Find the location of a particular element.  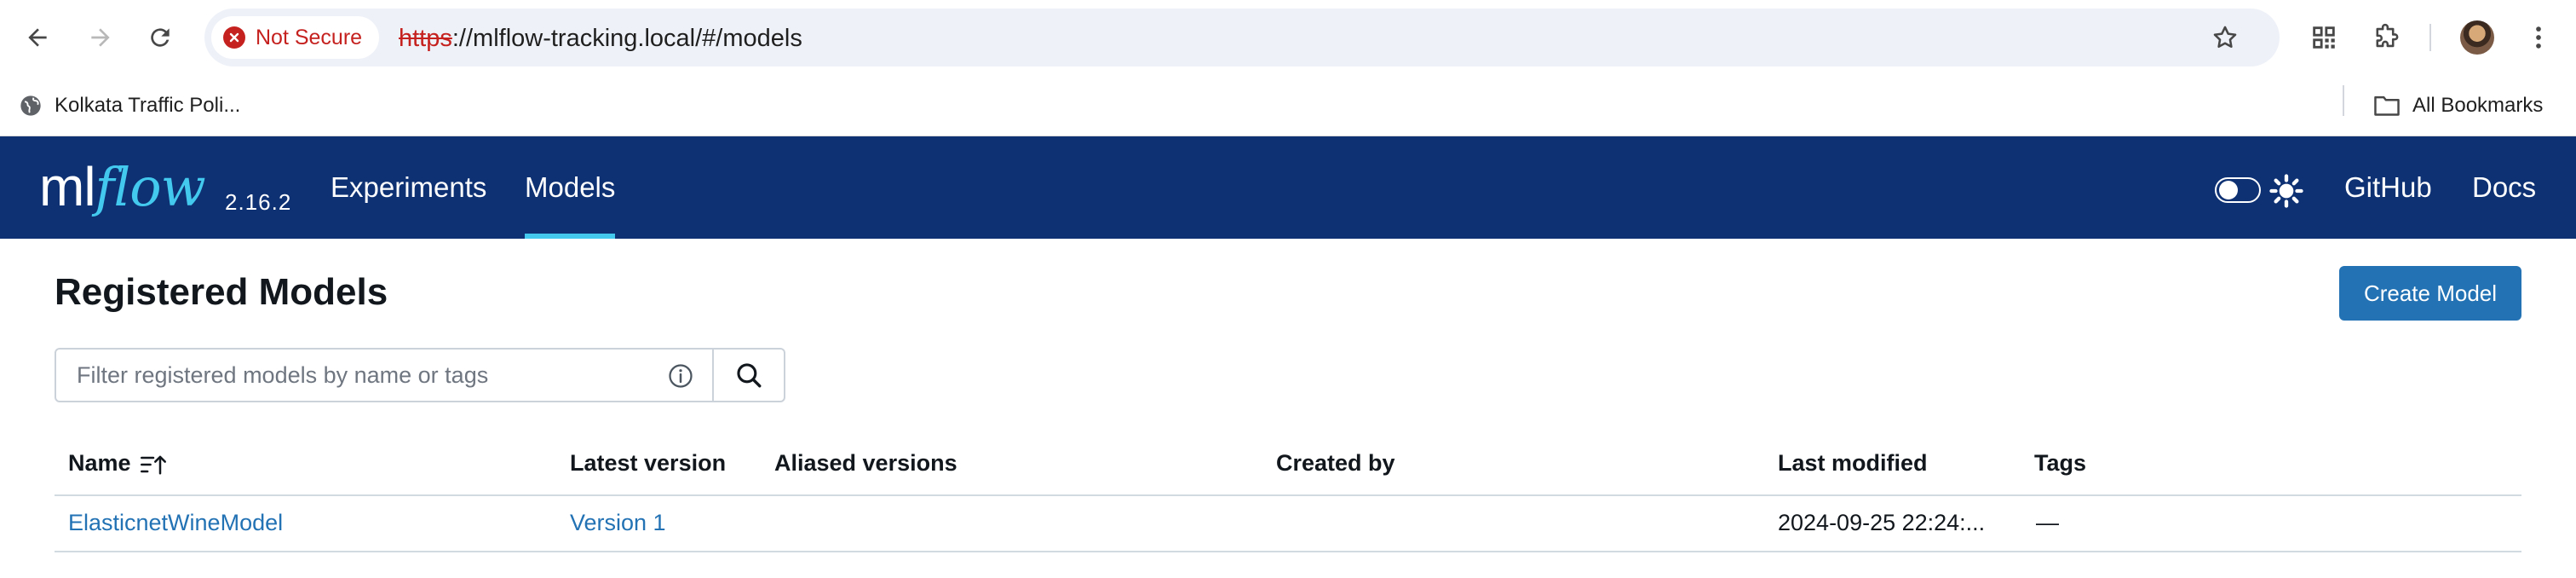

extensions-button is located at coordinates (2385, 37).